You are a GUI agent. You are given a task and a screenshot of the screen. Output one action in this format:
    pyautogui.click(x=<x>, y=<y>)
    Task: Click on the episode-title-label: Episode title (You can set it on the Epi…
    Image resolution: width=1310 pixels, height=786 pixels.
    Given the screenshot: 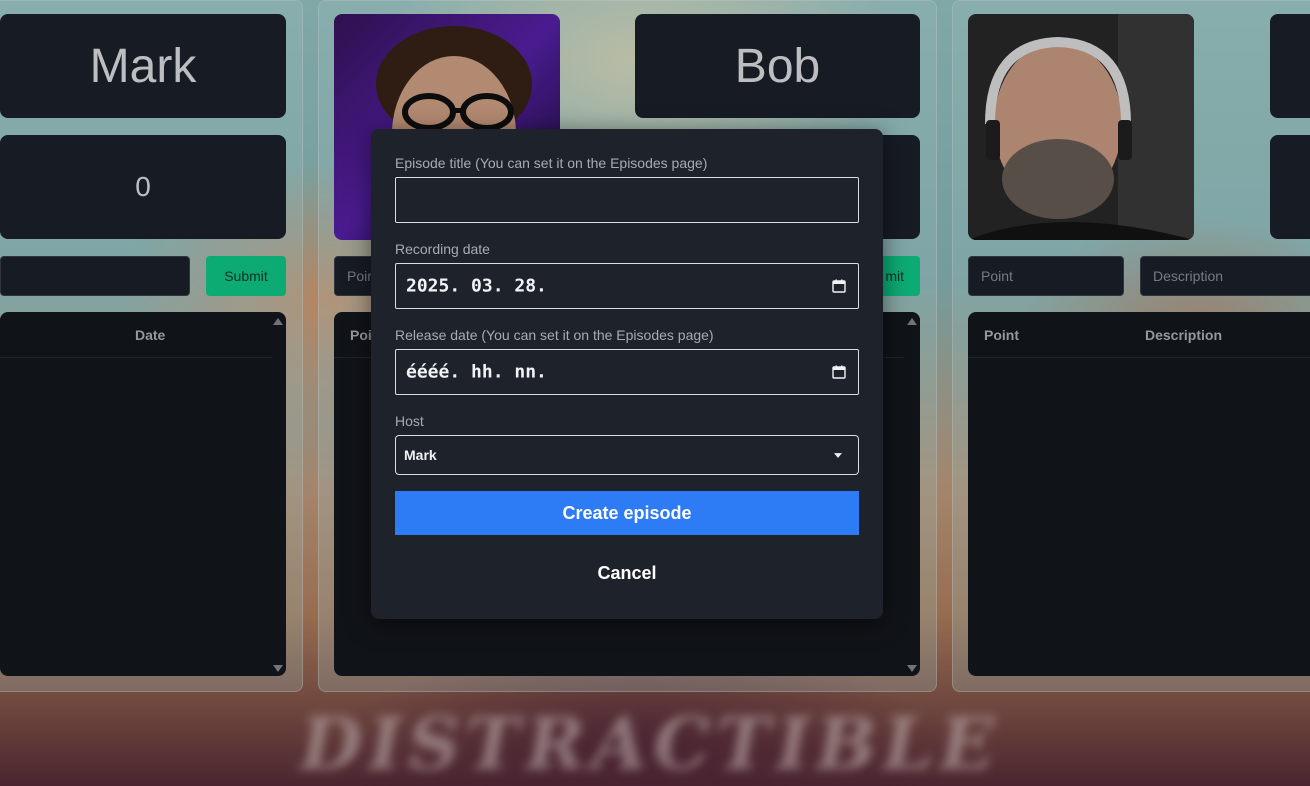 What is the action you would take?
    pyautogui.click(x=551, y=163)
    